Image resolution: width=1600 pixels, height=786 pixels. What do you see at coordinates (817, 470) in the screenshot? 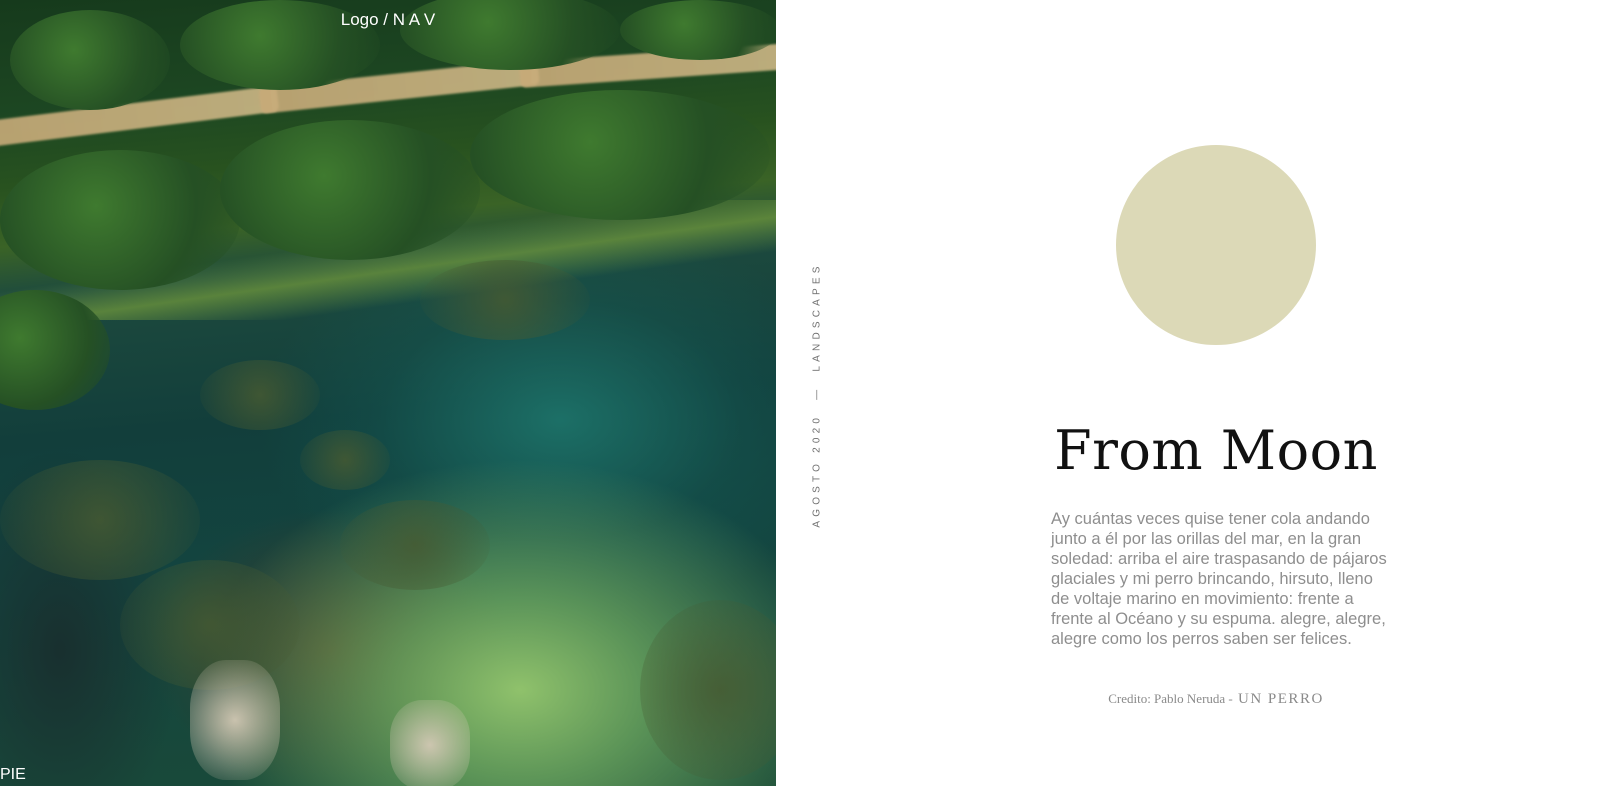
I see `post-date: AGOSTO 2020` at bounding box center [817, 470].